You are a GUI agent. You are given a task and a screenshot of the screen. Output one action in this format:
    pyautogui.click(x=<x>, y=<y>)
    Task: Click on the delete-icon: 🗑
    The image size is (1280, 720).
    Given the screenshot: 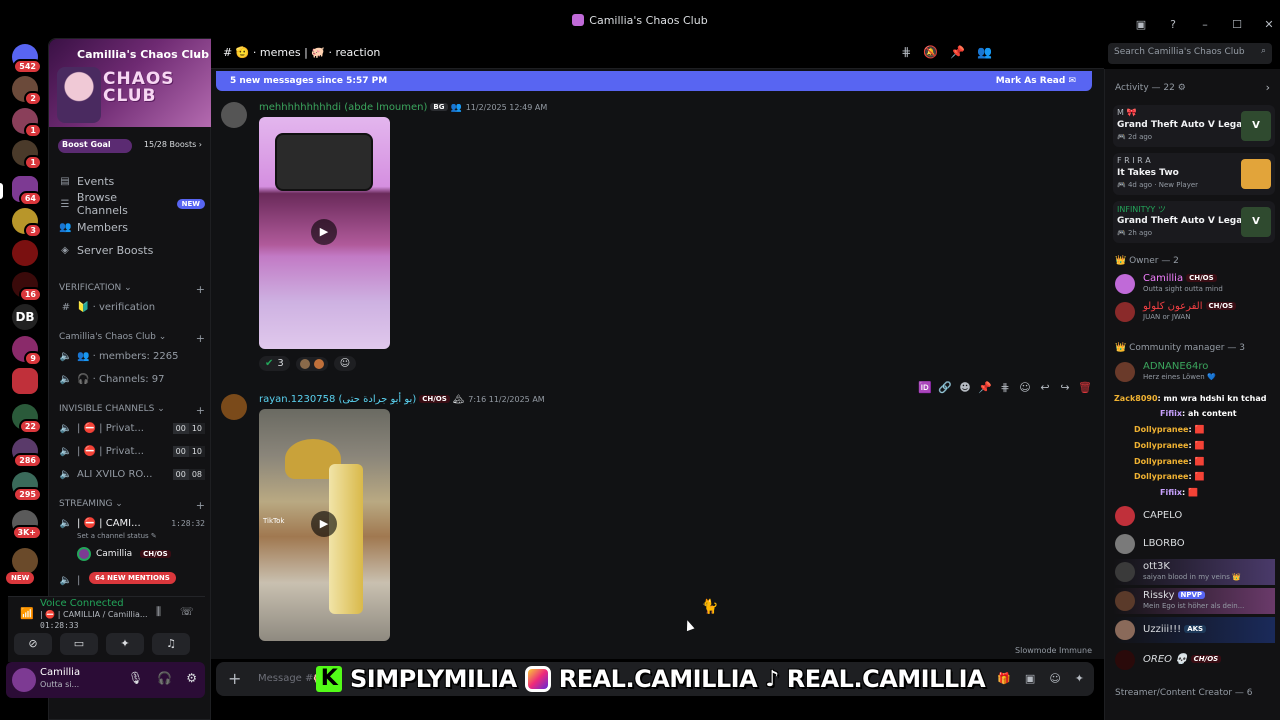 What is the action you would take?
    pyautogui.click(x=1085, y=387)
    